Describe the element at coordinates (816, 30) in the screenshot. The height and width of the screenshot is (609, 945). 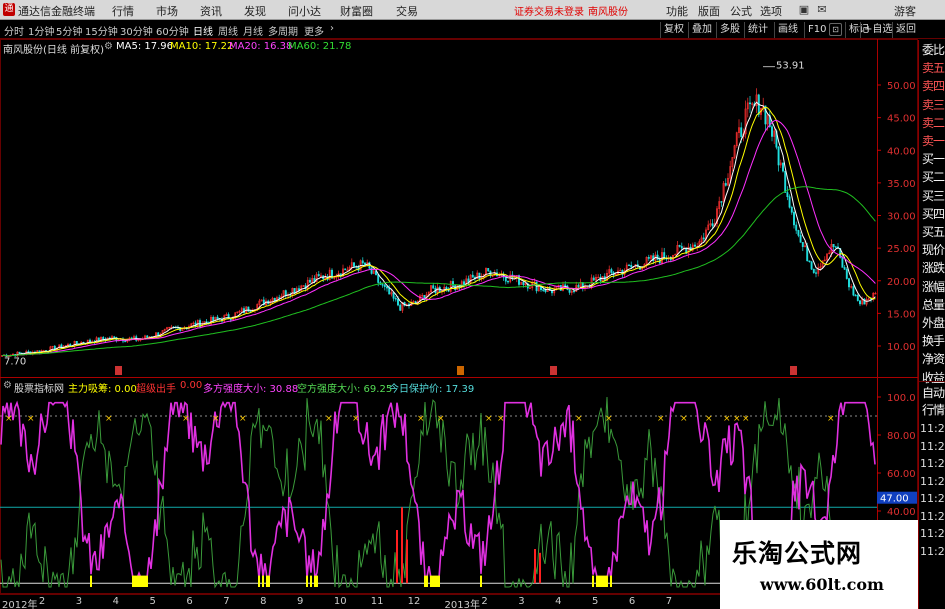
I see `f10-button: F10` at that location.